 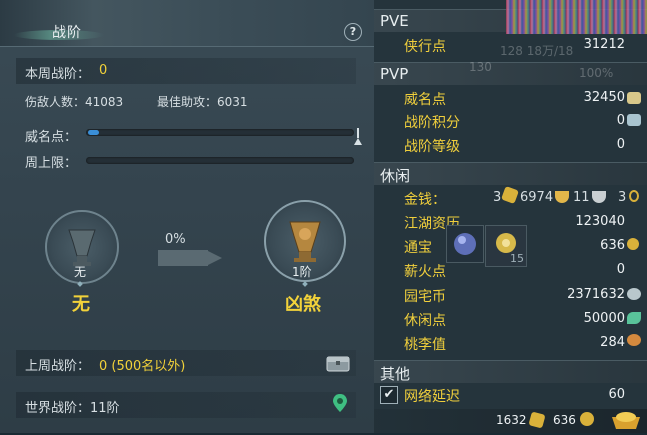 I want to click on fame-progress-fill, so click(x=93, y=132).